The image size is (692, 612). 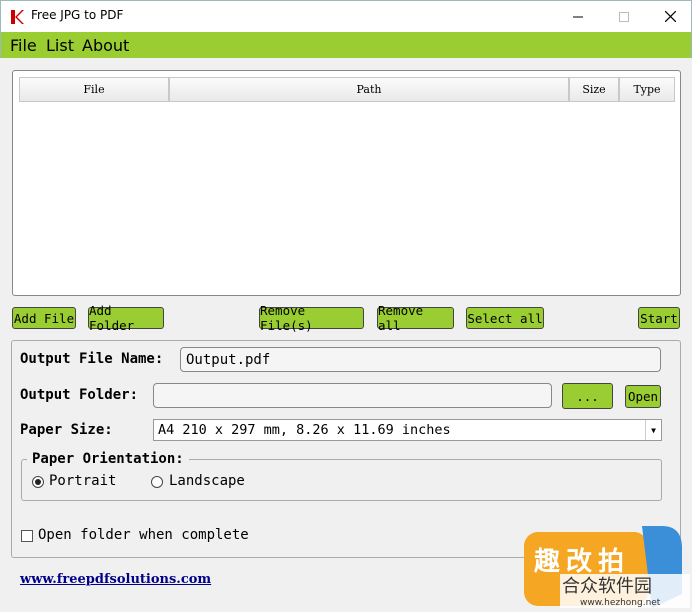 What do you see at coordinates (653, 430) in the screenshot?
I see `chevron-down-icon: ▼` at bounding box center [653, 430].